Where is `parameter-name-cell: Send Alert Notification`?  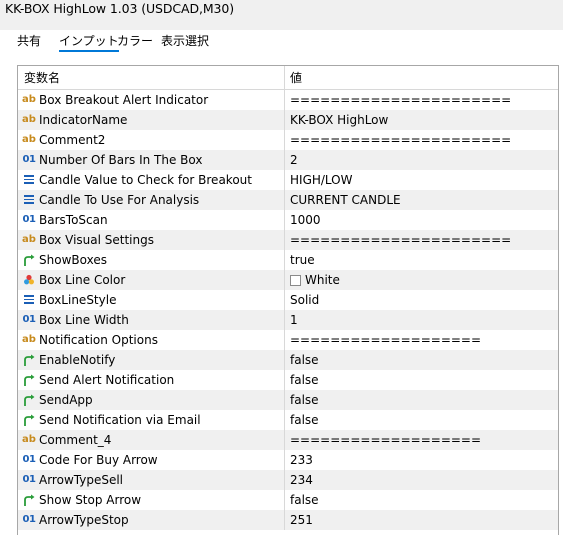
parameter-name-cell: Send Alert Notification is located at coordinates (151, 380).